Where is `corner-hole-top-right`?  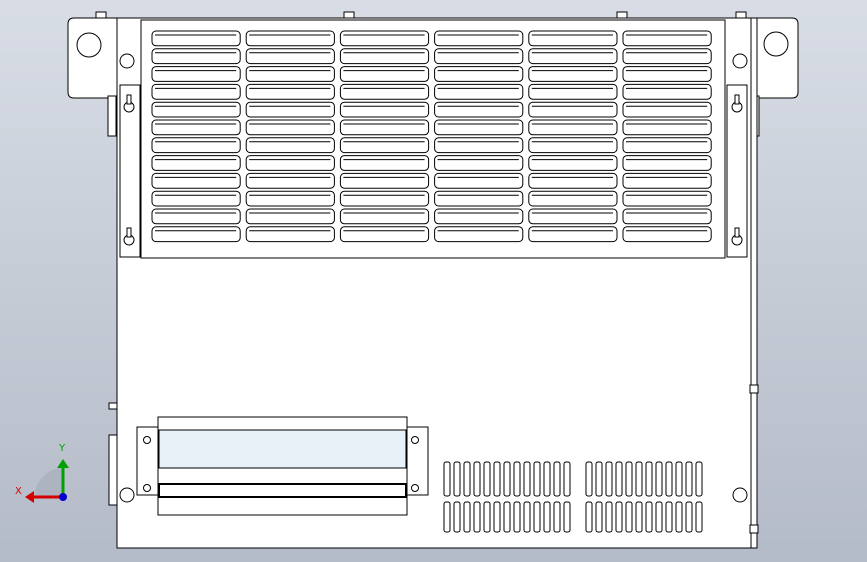
corner-hole-top-right is located at coordinates (740, 61).